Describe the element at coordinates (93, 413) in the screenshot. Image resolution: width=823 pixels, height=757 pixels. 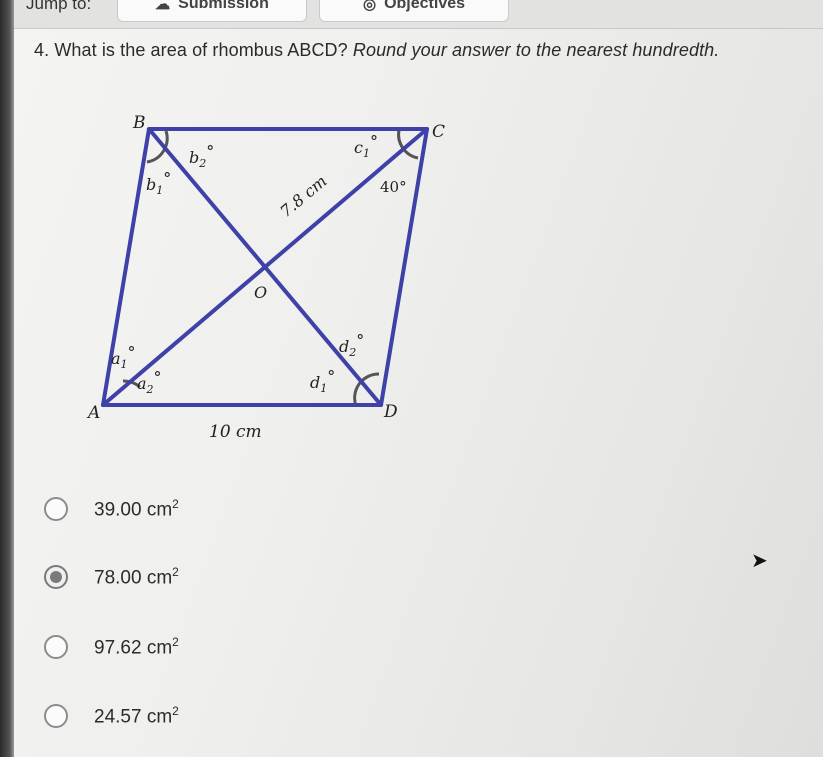
I see `vertex-a-label: A` at that location.